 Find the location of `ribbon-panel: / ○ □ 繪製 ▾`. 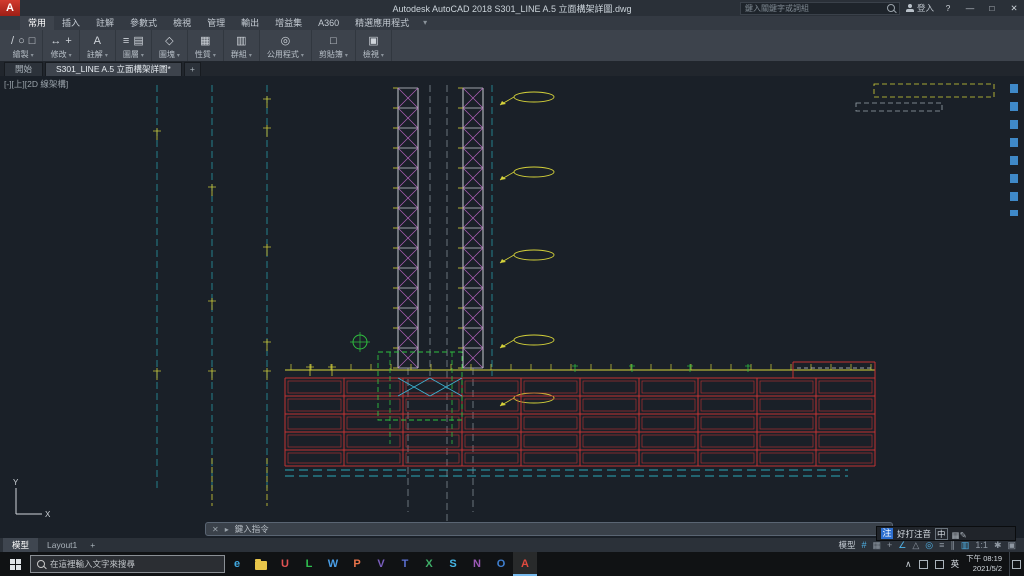

ribbon-panel: / ○ □ 繪製 ▾ is located at coordinates (24, 45).